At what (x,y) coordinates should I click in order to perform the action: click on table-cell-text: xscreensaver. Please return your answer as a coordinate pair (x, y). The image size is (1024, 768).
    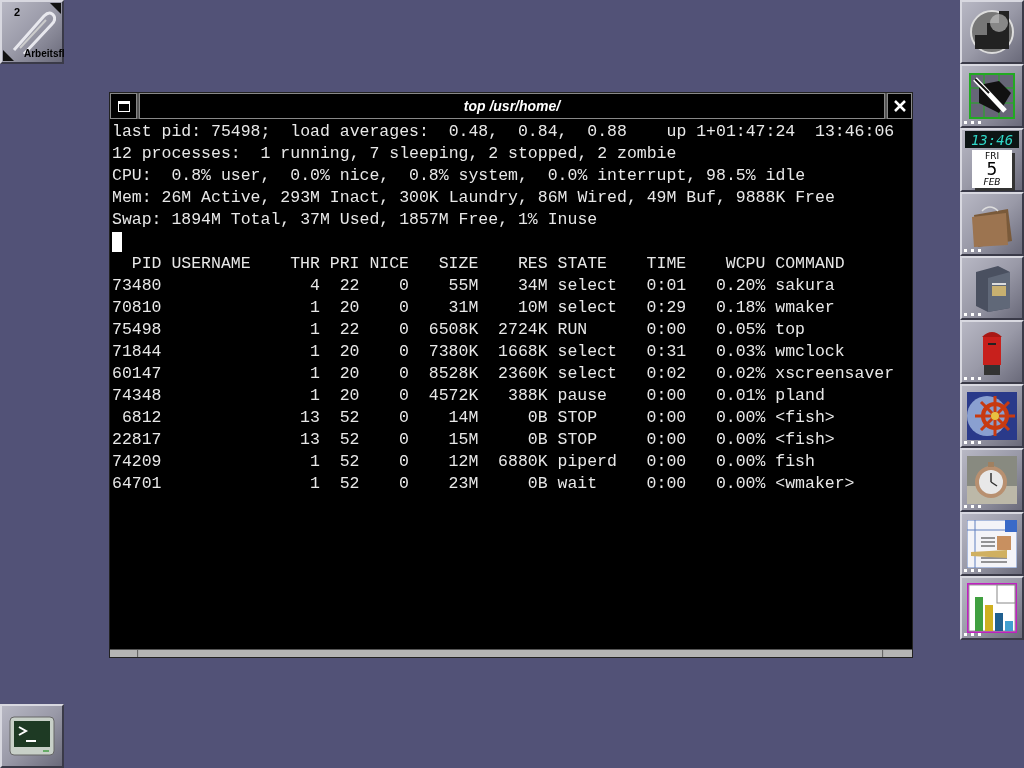
    Looking at the image, I should click on (834, 374).